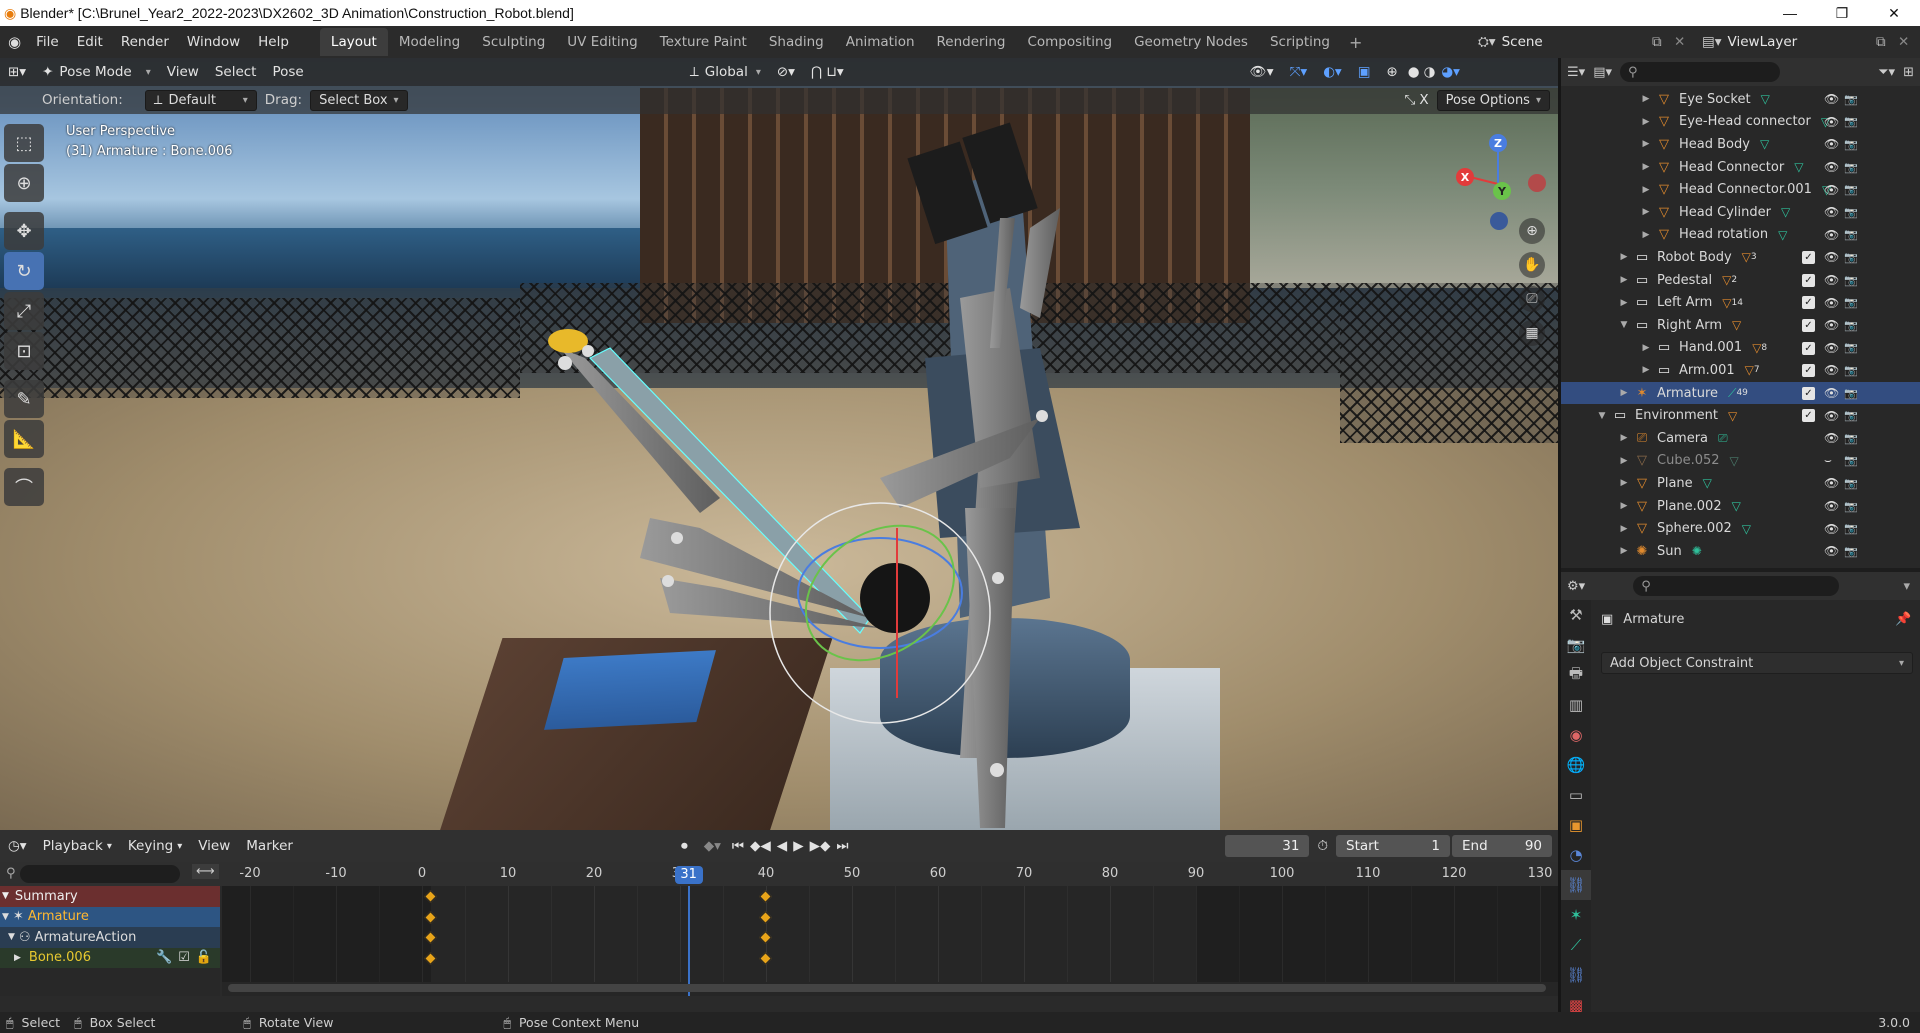 The width and height of the screenshot is (1920, 1033). What do you see at coordinates (24, 143) in the screenshot?
I see `select-box-tool-icon: ⬚` at bounding box center [24, 143].